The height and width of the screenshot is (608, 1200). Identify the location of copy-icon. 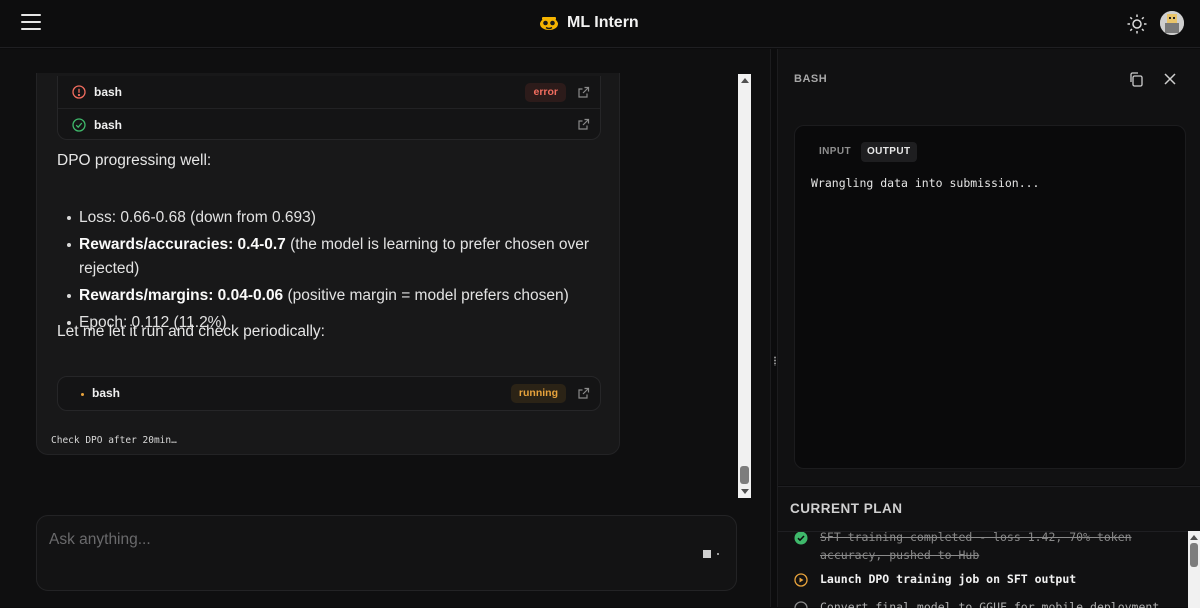
(1136, 79).